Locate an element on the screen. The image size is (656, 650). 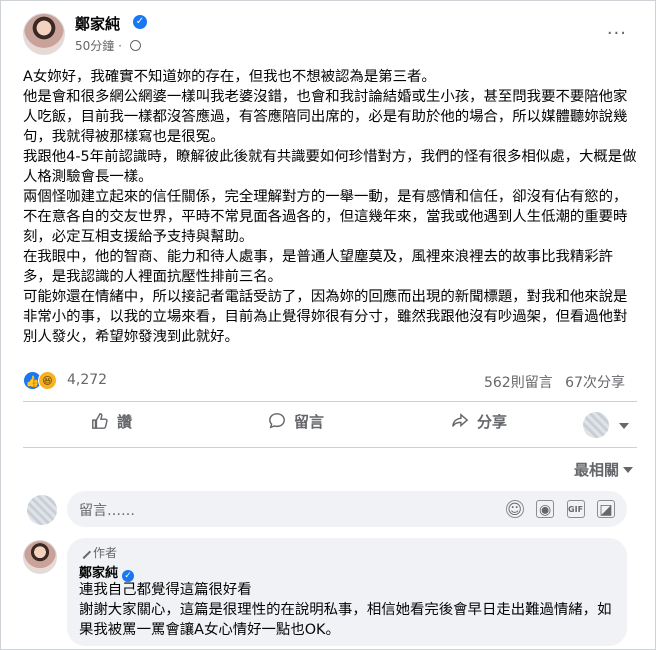
verified-badge-icon: ✓ is located at coordinates (140, 22).